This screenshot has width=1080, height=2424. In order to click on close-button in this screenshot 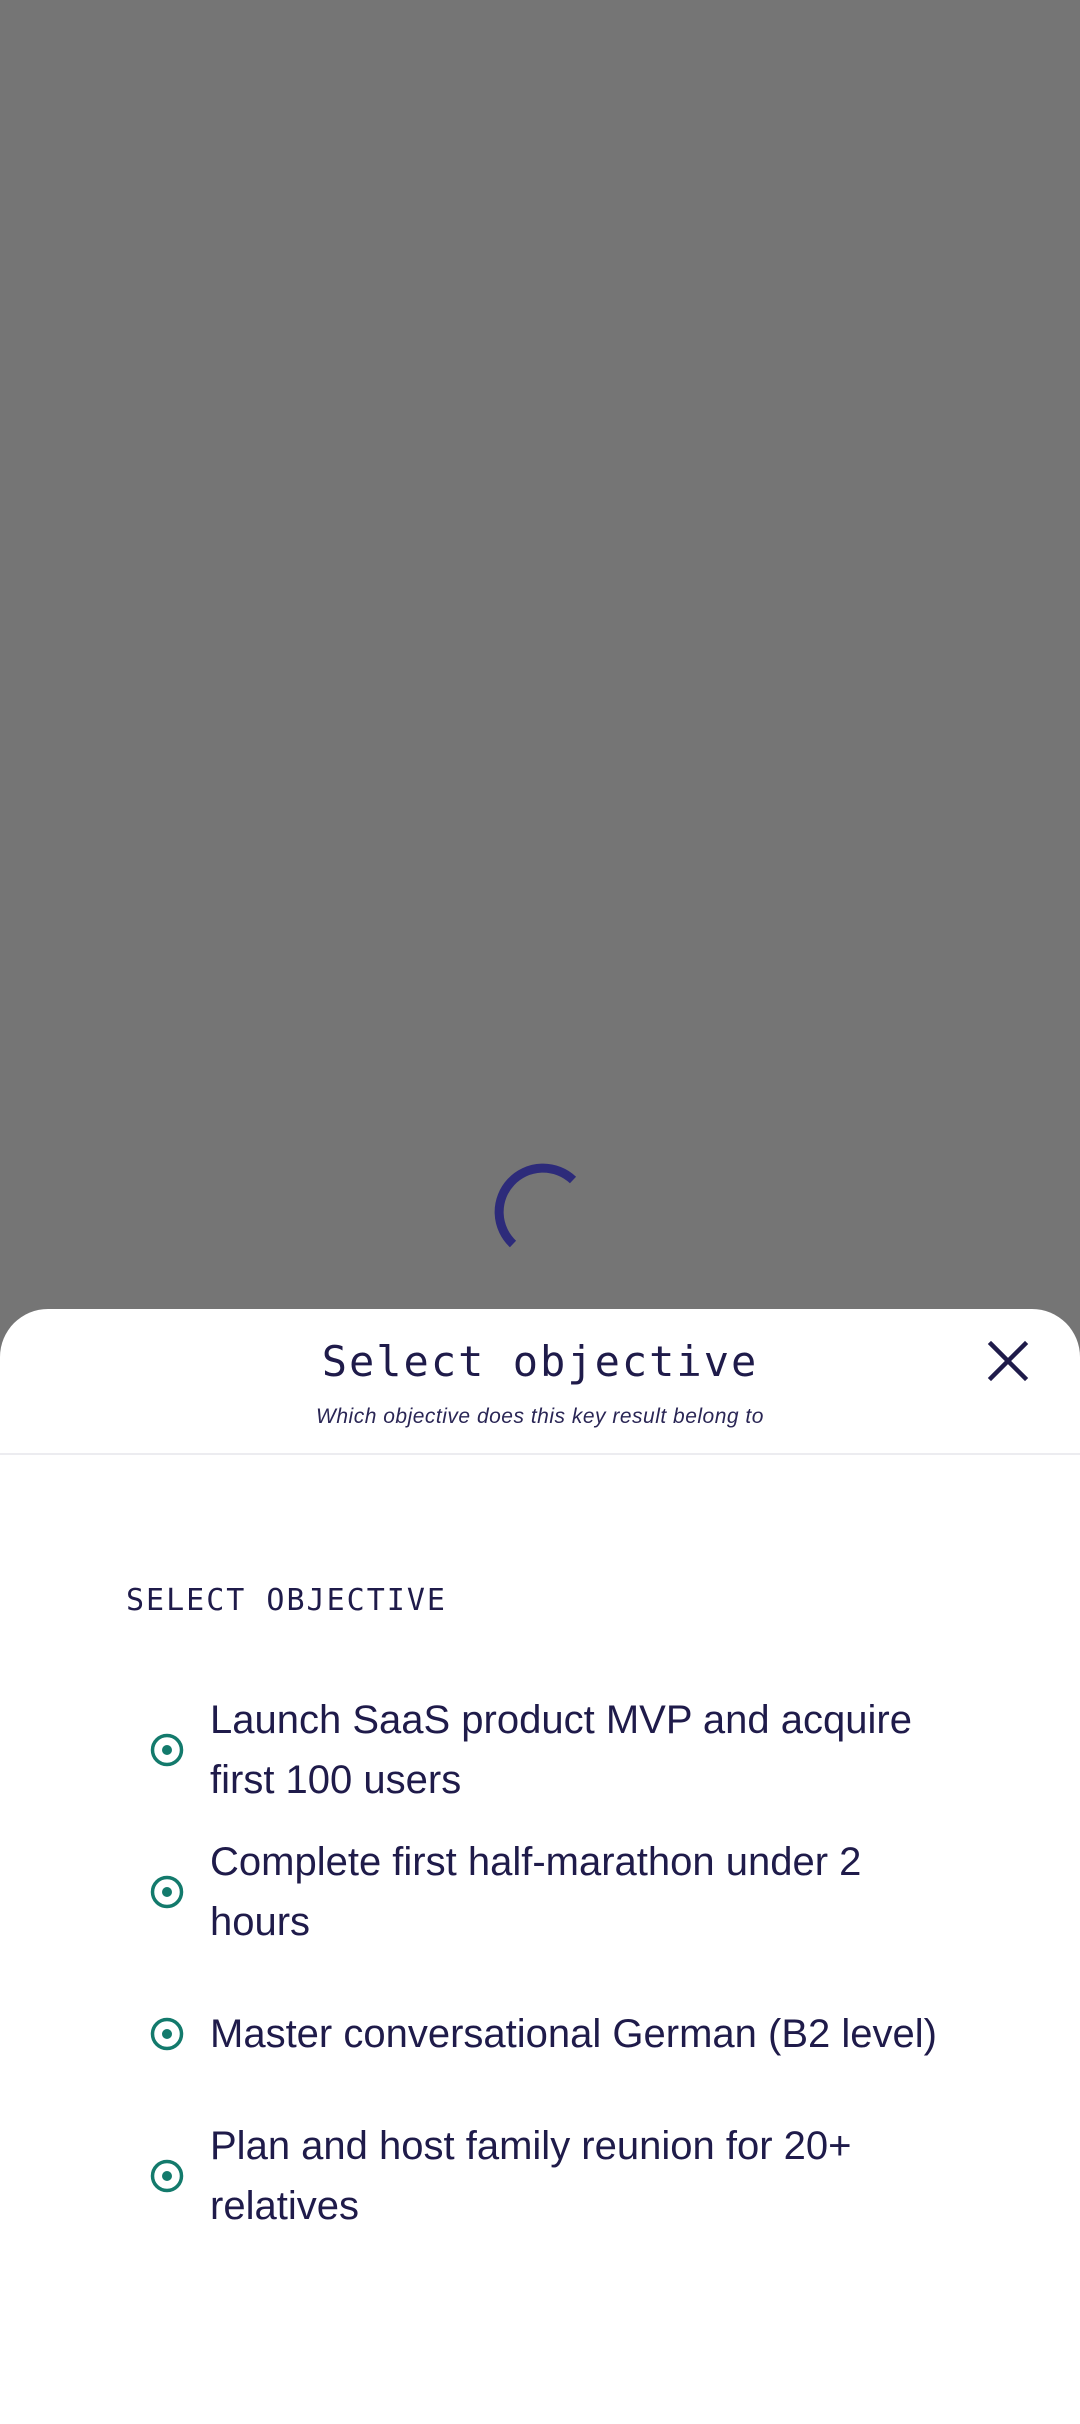, I will do `click(1008, 1361)`.